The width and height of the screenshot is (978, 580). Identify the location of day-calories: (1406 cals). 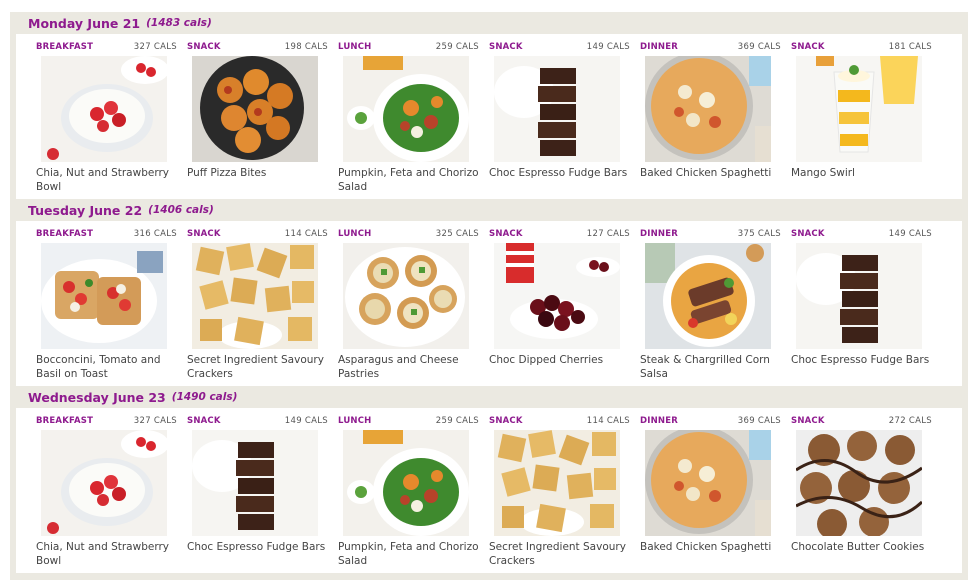
(181, 210).